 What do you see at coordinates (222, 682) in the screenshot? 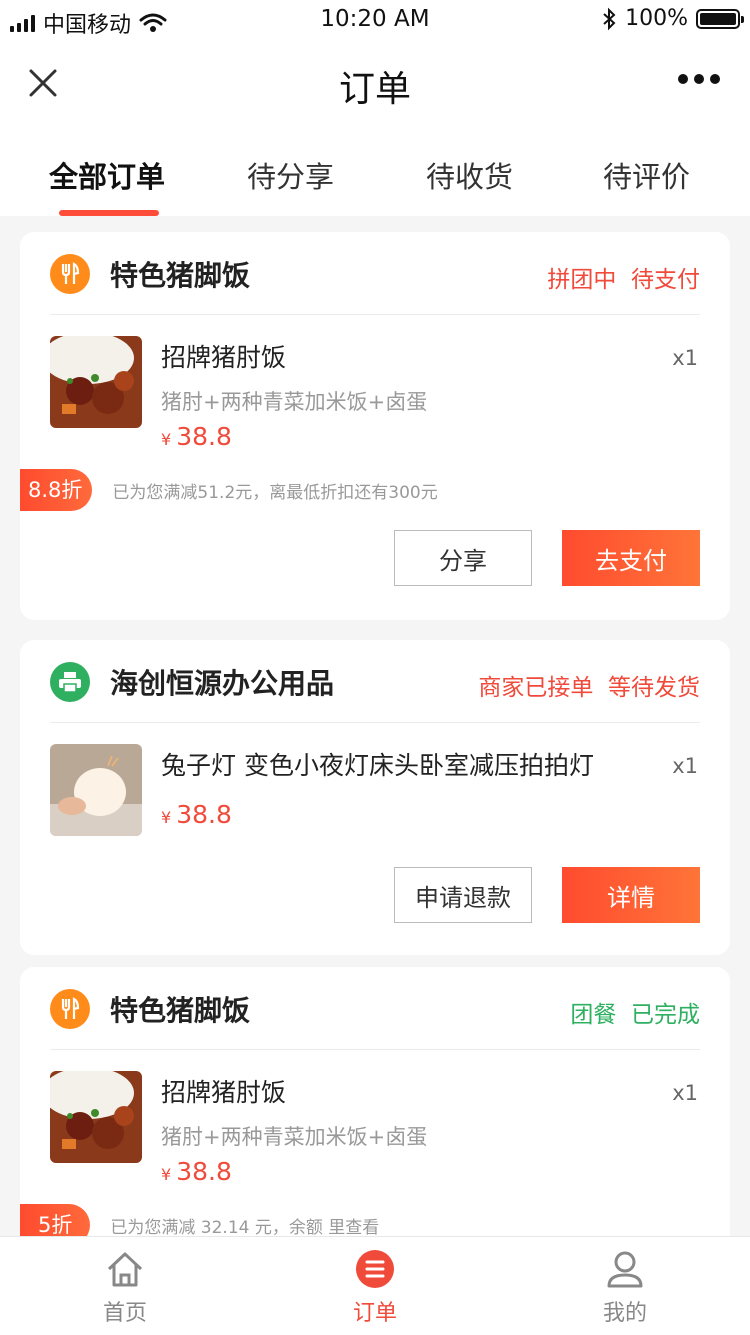
I see `shop-name: 海创恒源办公用品` at bounding box center [222, 682].